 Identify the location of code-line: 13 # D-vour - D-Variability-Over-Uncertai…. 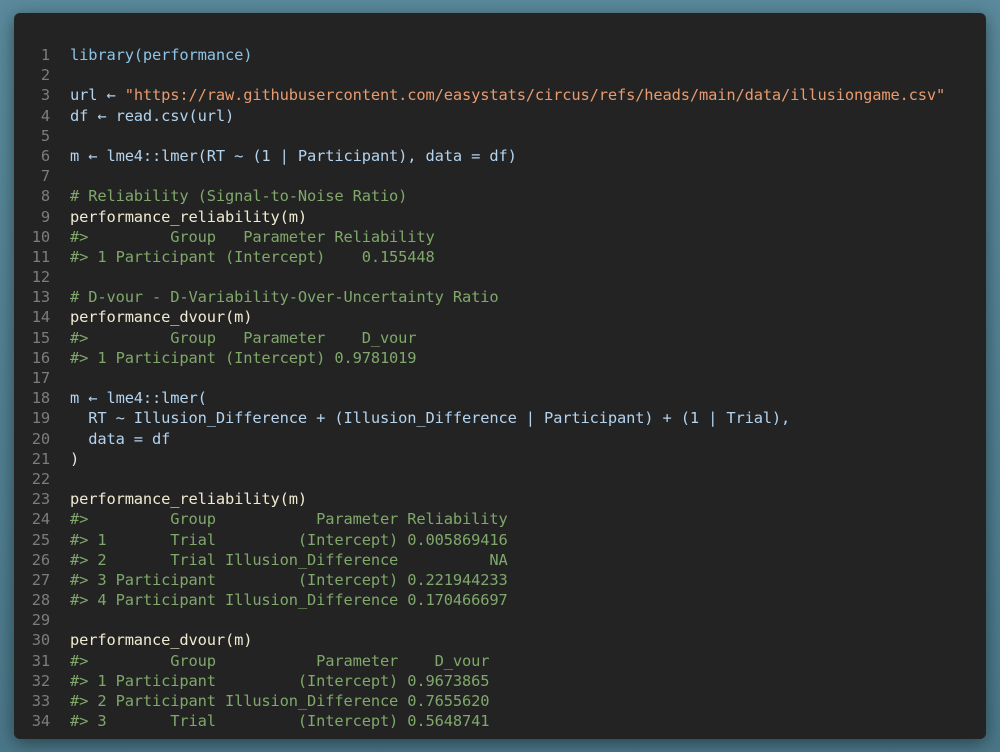
(500, 297).